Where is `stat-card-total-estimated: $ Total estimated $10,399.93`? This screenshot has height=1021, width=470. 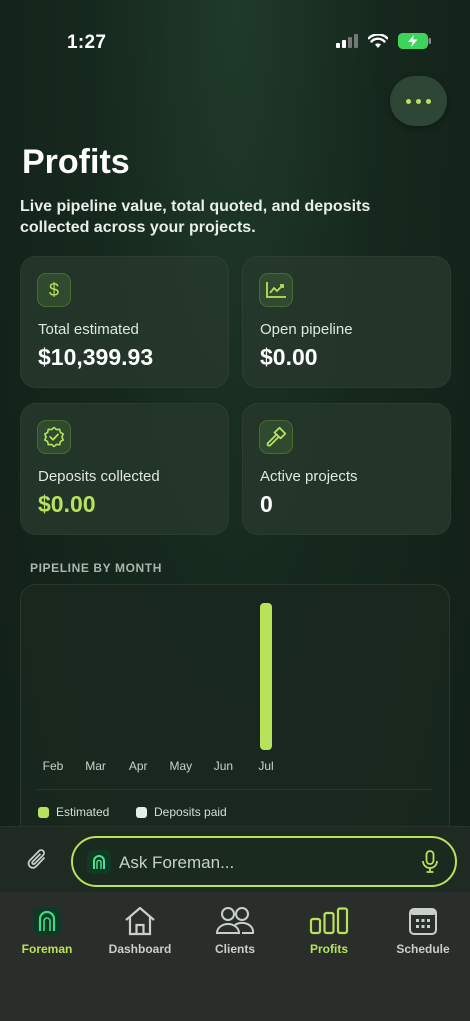
stat-card-total-estimated: $ Total estimated $10,399.93 is located at coordinates (124, 322).